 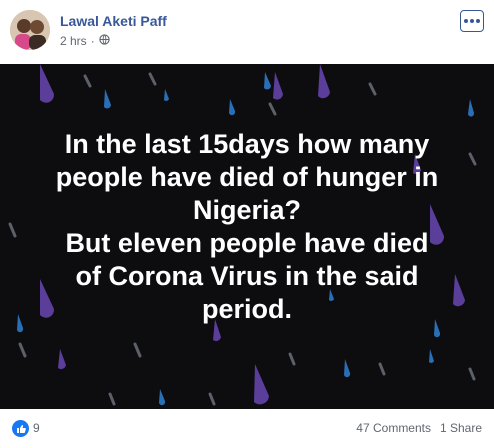 I want to click on avatar, so click(x=30, y=30).